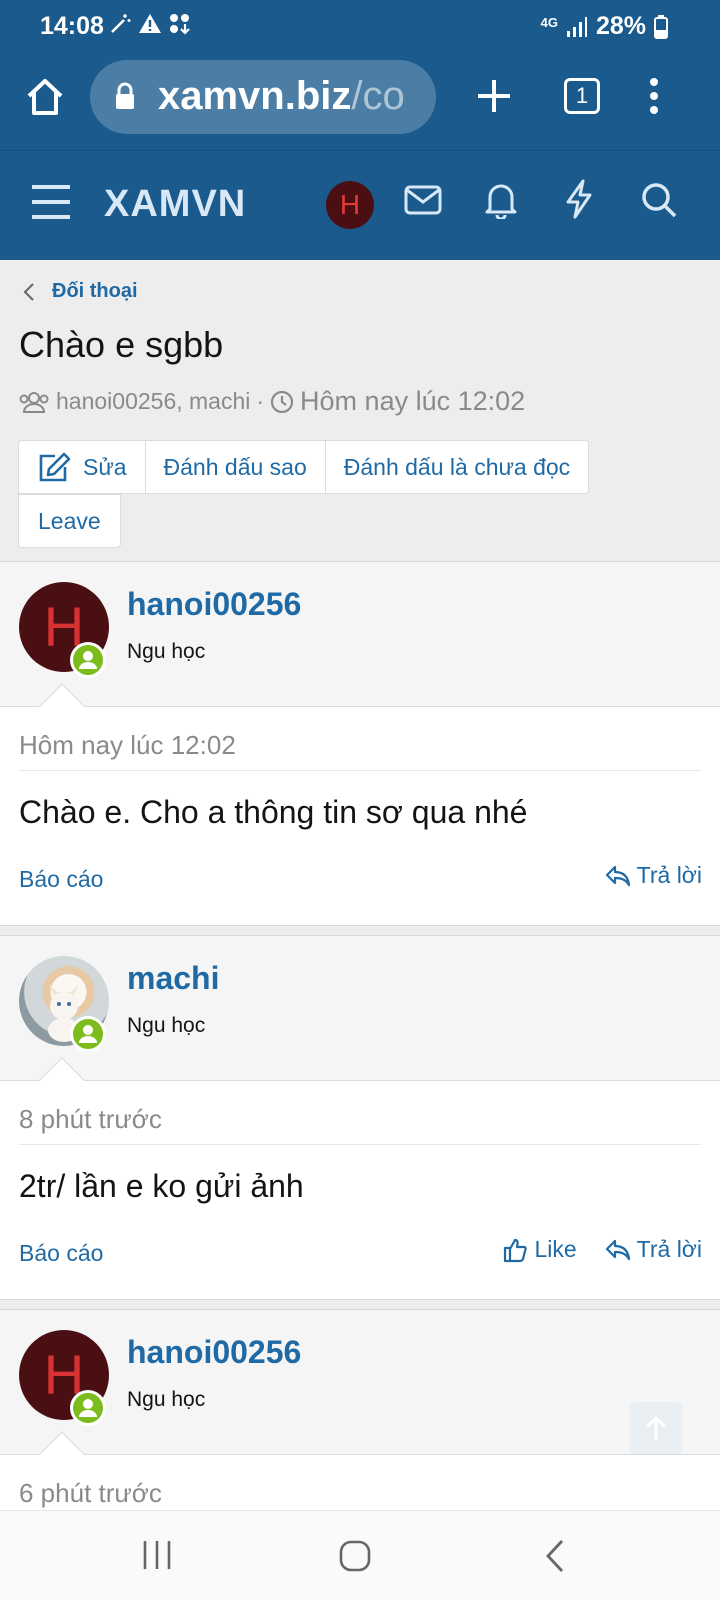 The image size is (720, 1600). I want to click on site-header: XAMVN H, so click(360, 205).